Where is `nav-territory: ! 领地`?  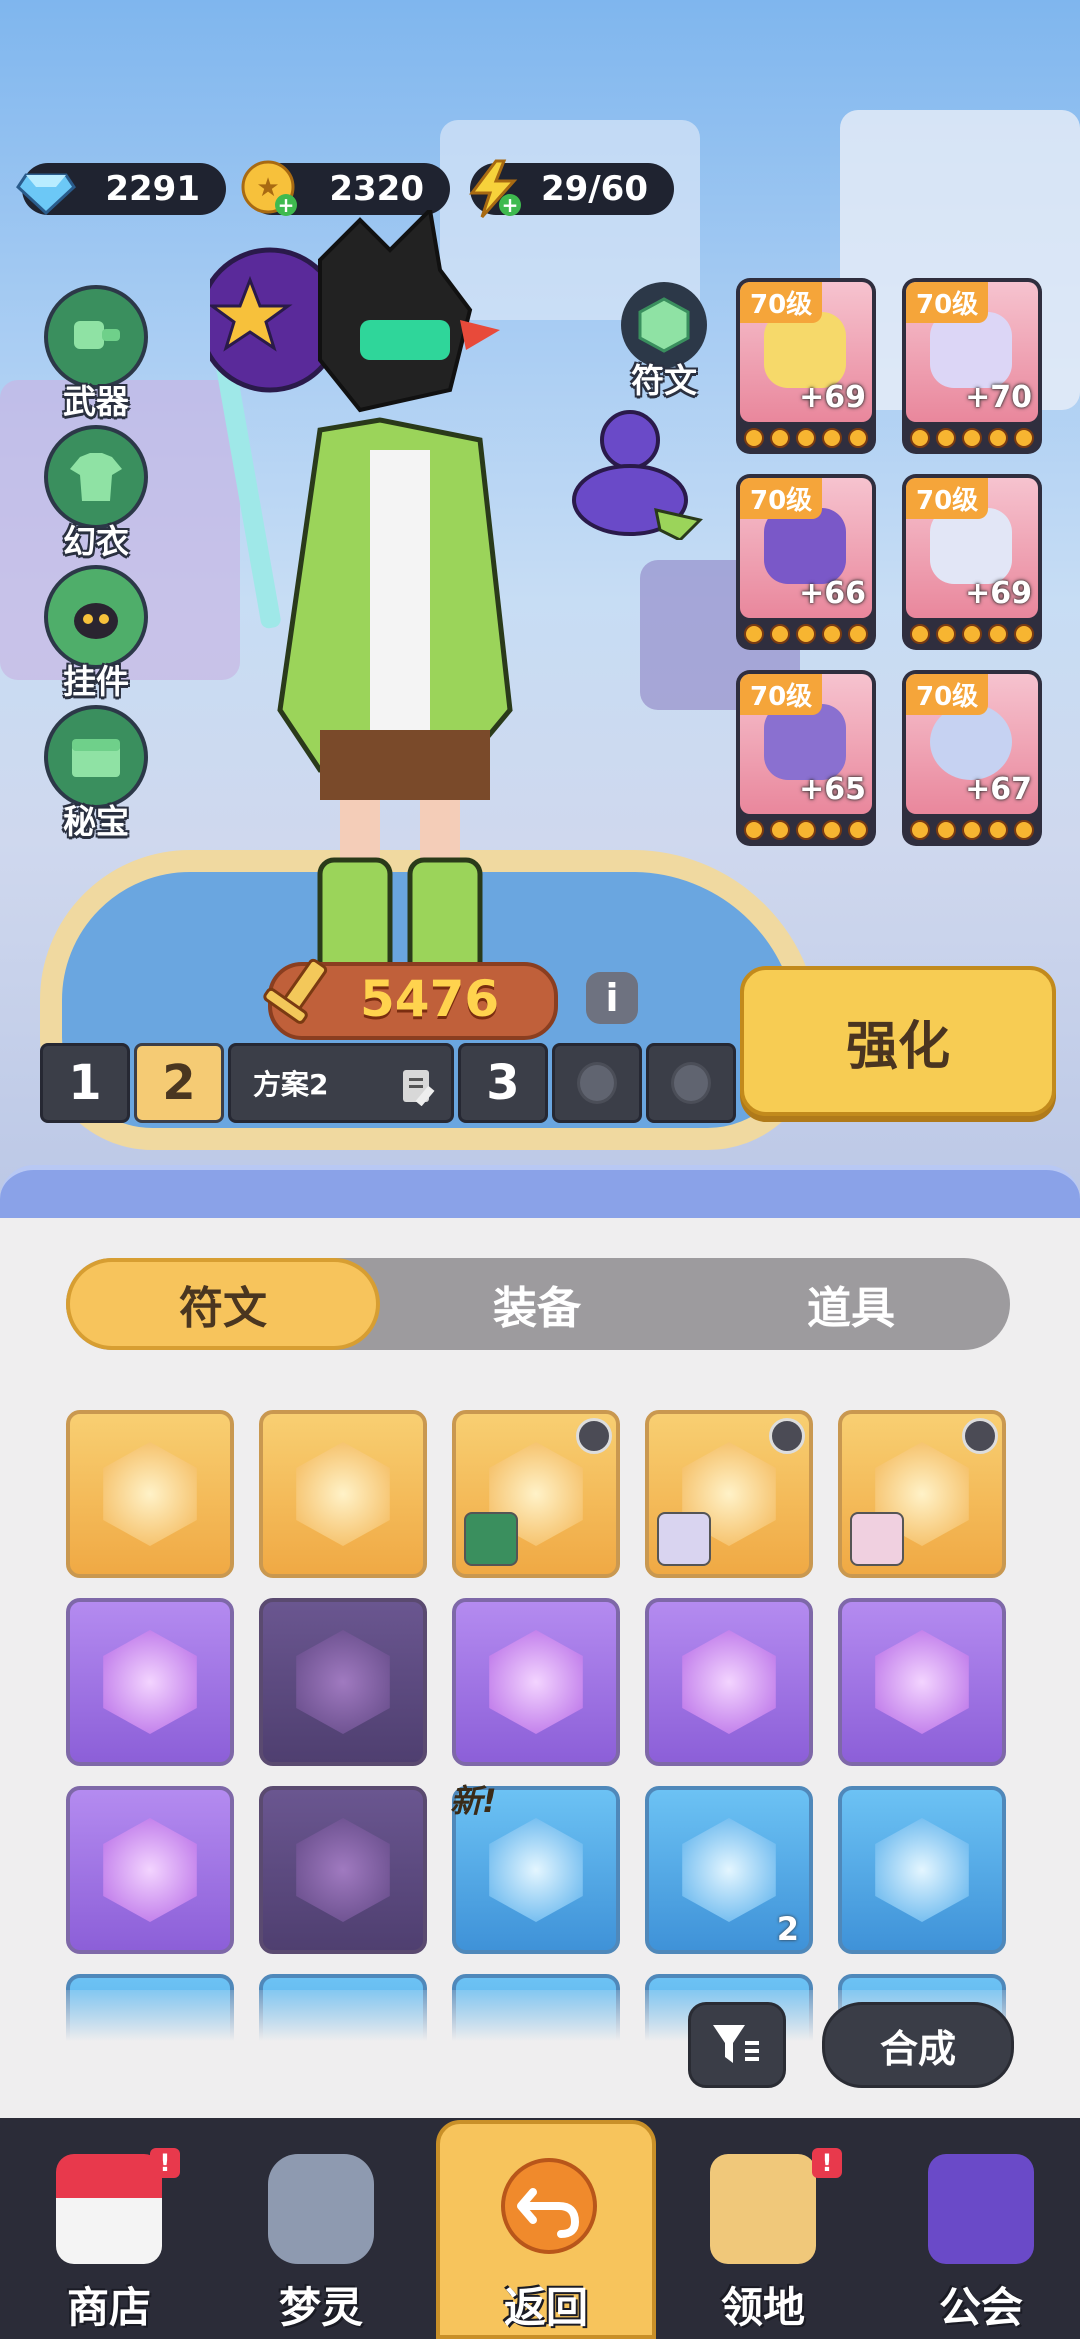 nav-territory: ! 领地 is located at coordinates (763, 2243).